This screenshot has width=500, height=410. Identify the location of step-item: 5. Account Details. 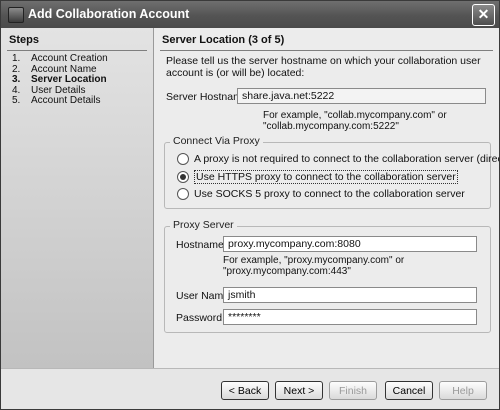
(60, 101).